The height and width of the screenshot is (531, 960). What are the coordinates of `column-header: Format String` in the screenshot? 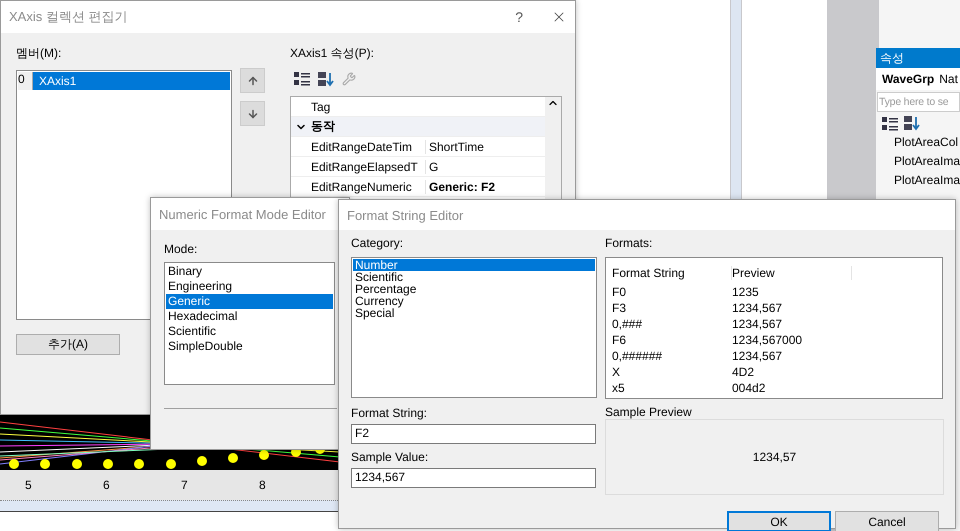 It's located at (672, 273).